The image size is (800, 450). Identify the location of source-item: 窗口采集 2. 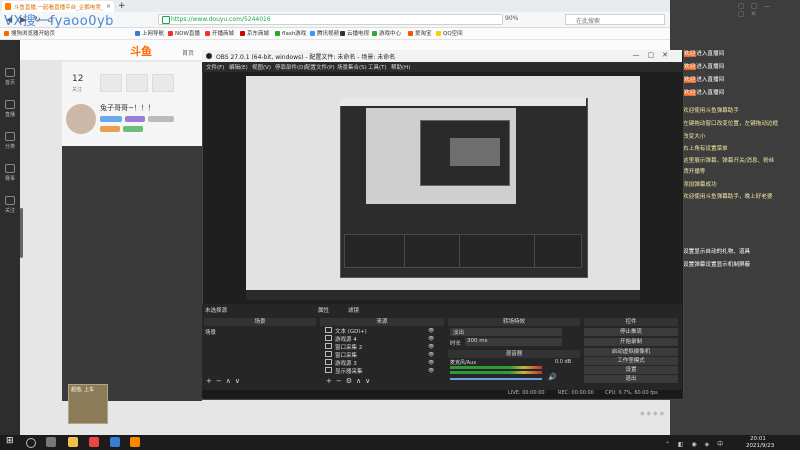
(343, 347).